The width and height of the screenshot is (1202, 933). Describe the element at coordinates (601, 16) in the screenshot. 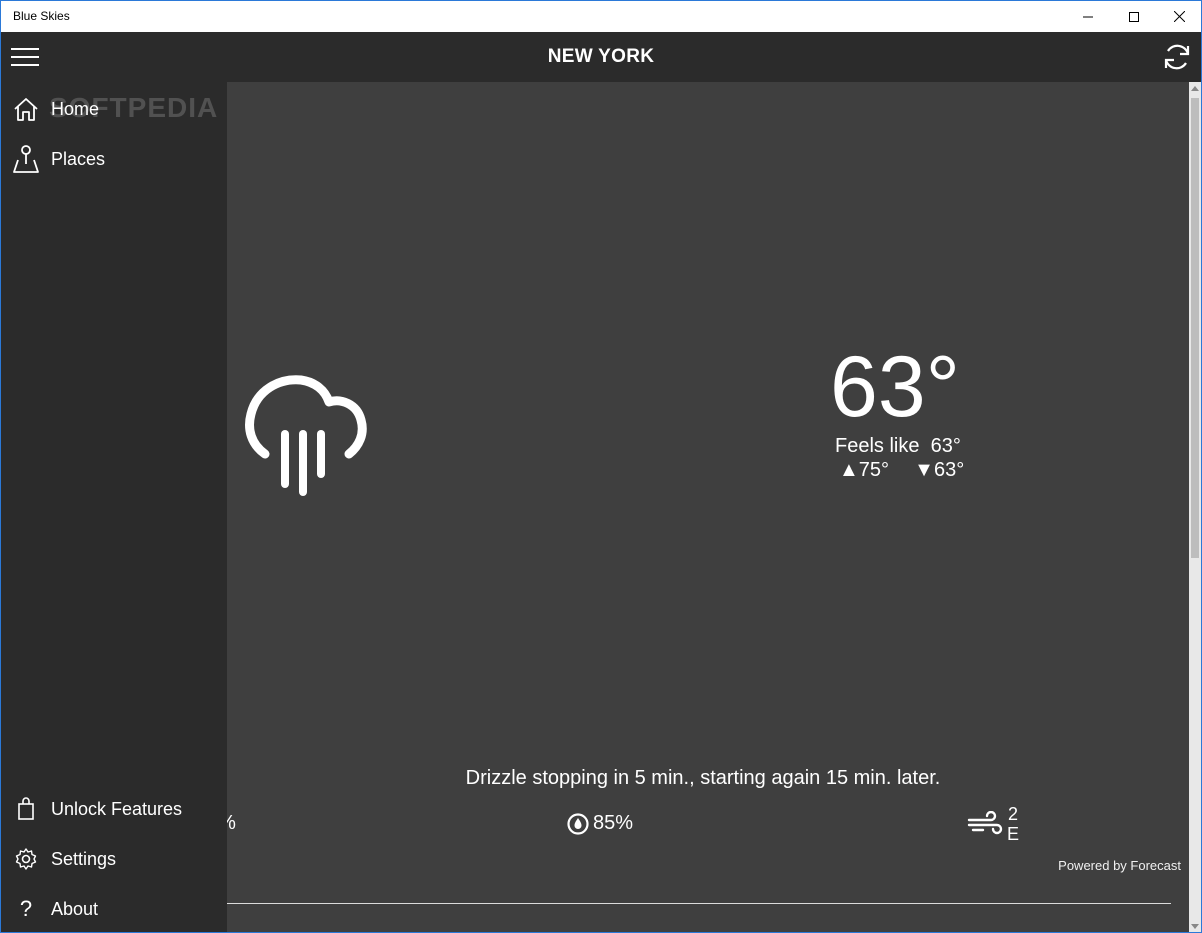

I see `title-bar: Blue Skies` at that location.